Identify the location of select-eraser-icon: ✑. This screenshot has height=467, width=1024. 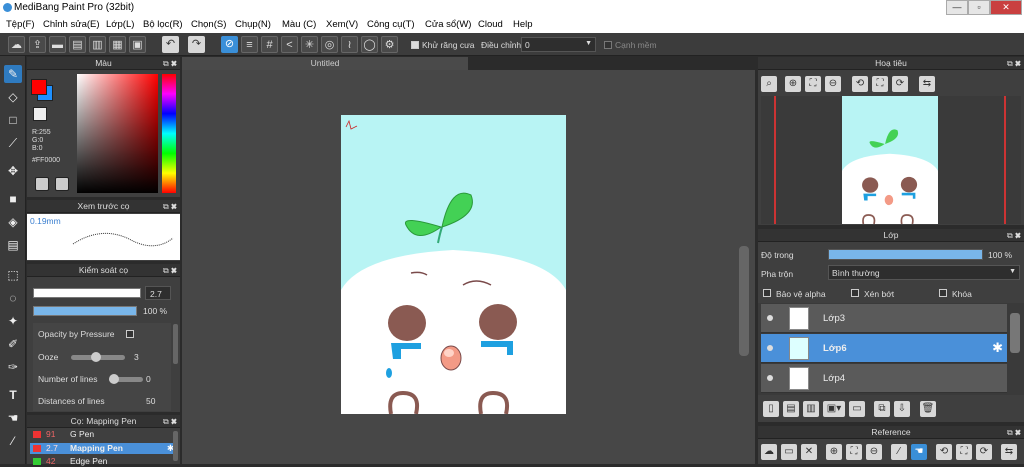
(13, 367).